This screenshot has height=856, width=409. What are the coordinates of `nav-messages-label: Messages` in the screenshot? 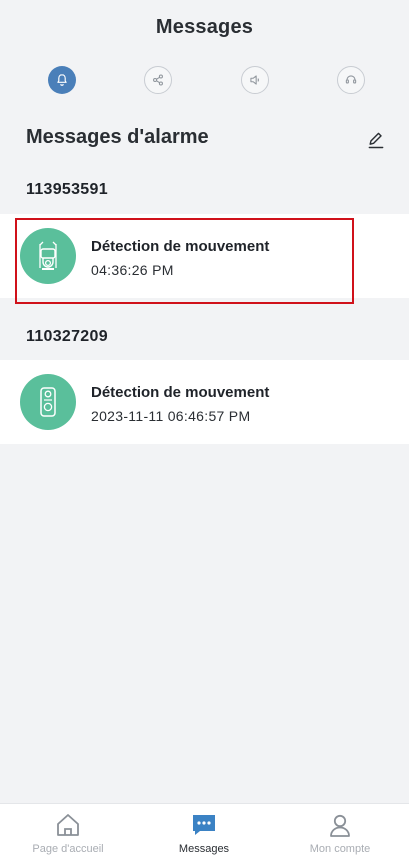 It's located at (204, 849).